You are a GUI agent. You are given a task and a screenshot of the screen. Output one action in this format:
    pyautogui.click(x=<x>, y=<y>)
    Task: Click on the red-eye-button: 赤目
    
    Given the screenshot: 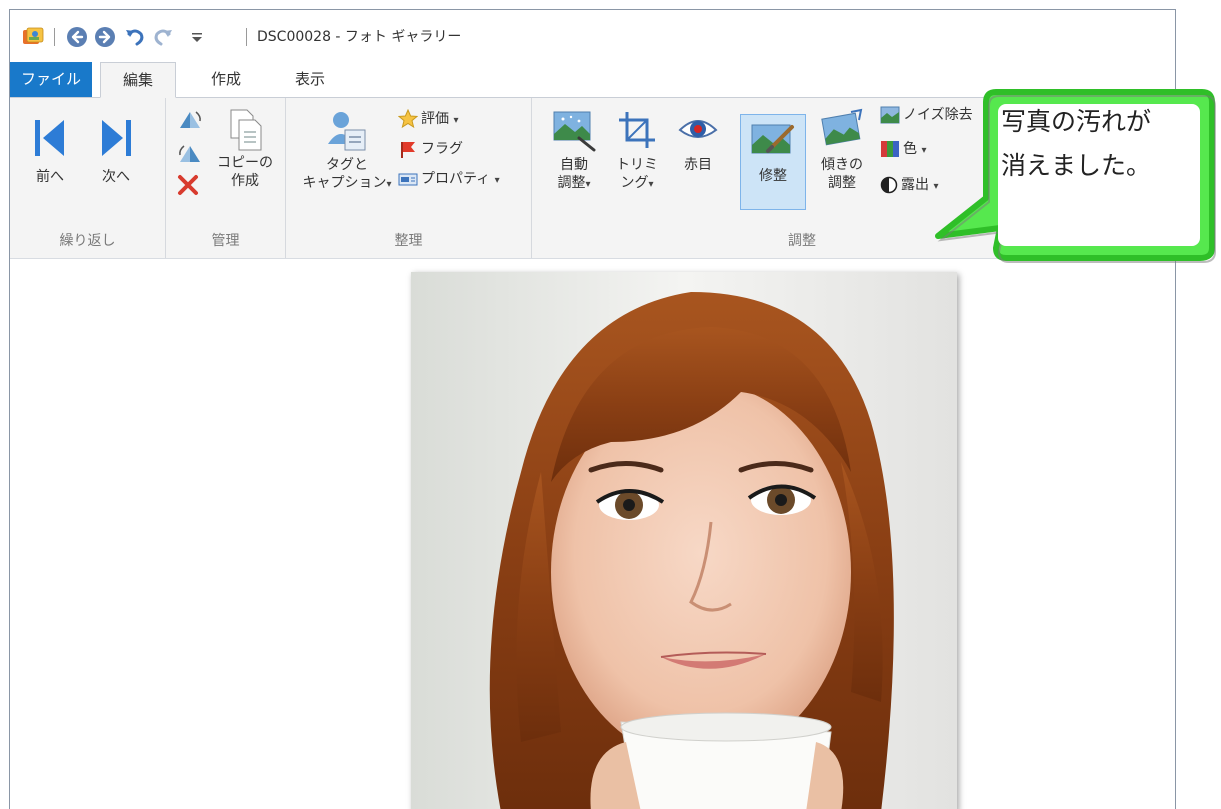 What is the action you would take?
    pyautogui.click(x=698, y=141)
    